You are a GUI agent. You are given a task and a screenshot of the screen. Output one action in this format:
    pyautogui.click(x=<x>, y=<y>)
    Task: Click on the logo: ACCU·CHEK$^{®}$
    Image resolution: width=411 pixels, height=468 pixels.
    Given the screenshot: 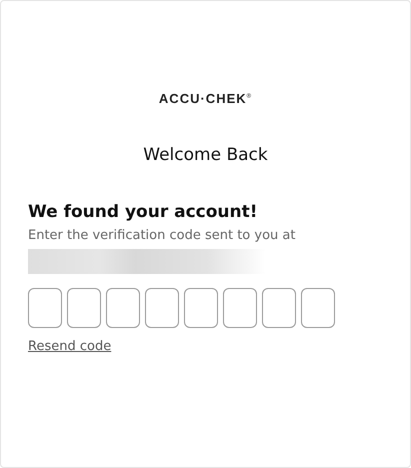 What is the action you would take?
    pyautogui.click(x=205, y=98)
    